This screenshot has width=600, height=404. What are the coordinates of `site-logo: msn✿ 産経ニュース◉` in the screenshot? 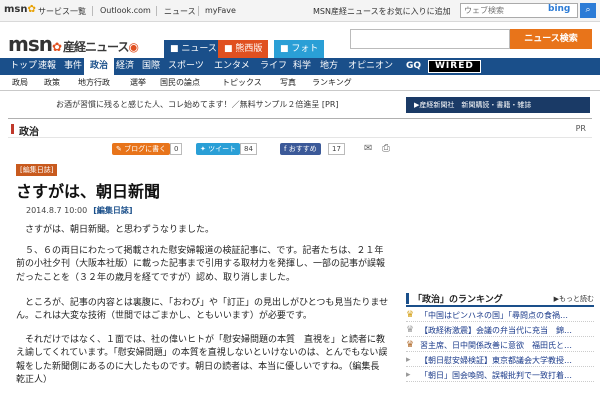 It's located at (73, 44).